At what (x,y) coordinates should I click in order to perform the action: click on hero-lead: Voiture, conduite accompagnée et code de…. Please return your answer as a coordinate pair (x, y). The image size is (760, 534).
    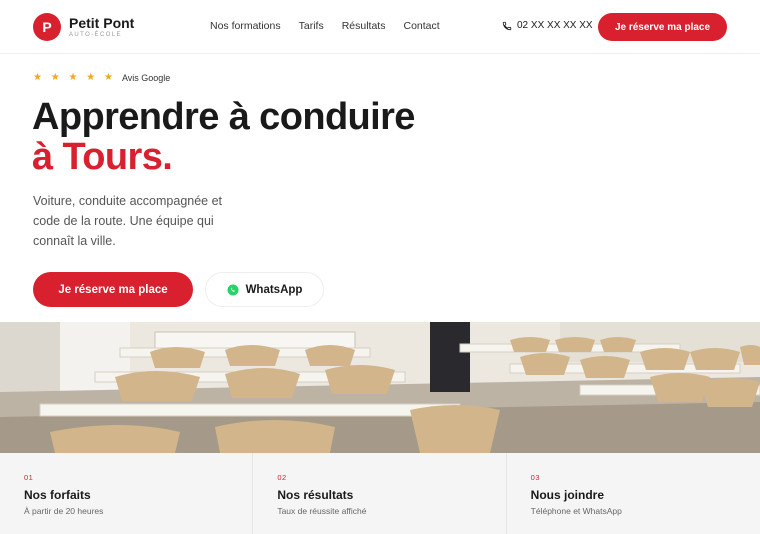
    Looking at the image, I should click on (128, 221).